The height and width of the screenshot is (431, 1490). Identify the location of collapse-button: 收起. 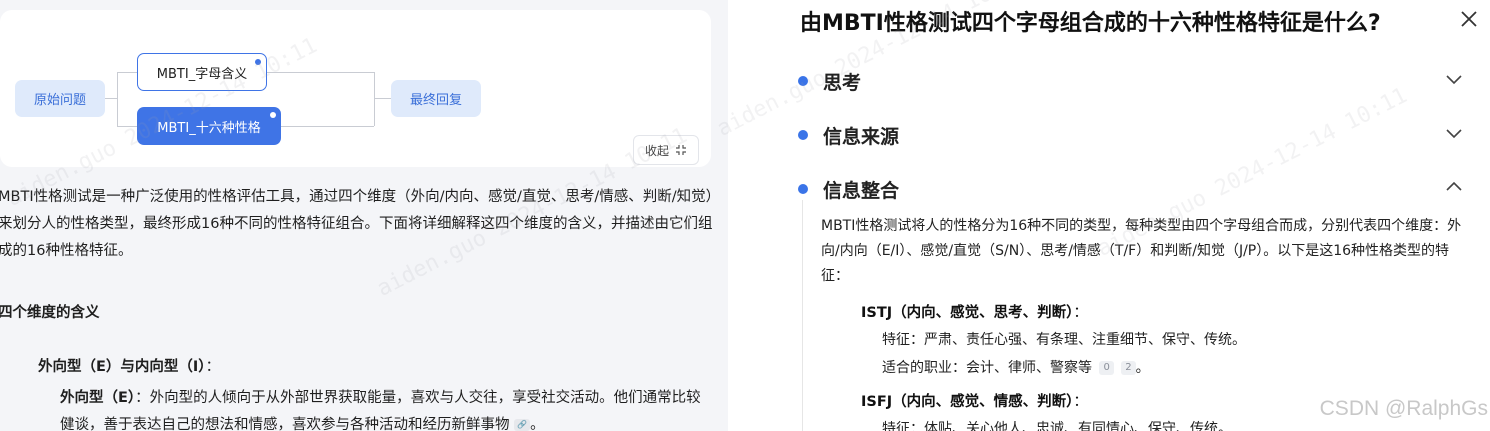
(666, 150).